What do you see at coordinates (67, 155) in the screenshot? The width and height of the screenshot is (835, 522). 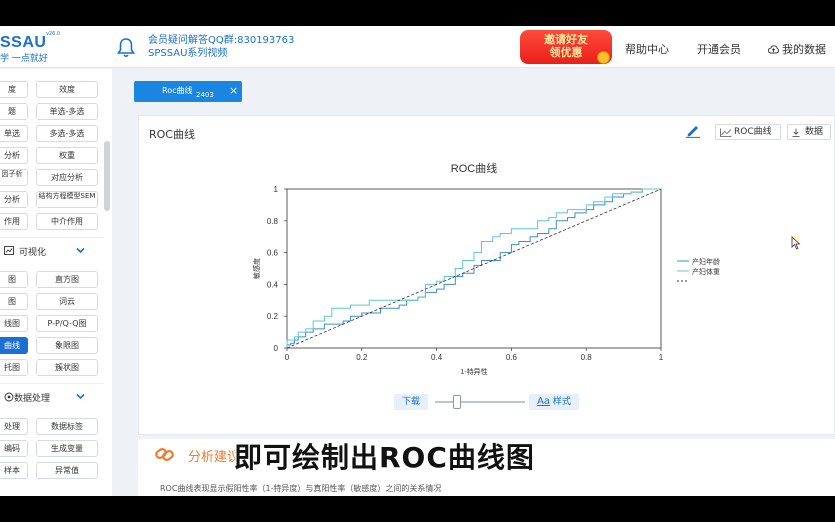 I see `sidebar-btn-weight: 权重` at bounding box center [67, 155].